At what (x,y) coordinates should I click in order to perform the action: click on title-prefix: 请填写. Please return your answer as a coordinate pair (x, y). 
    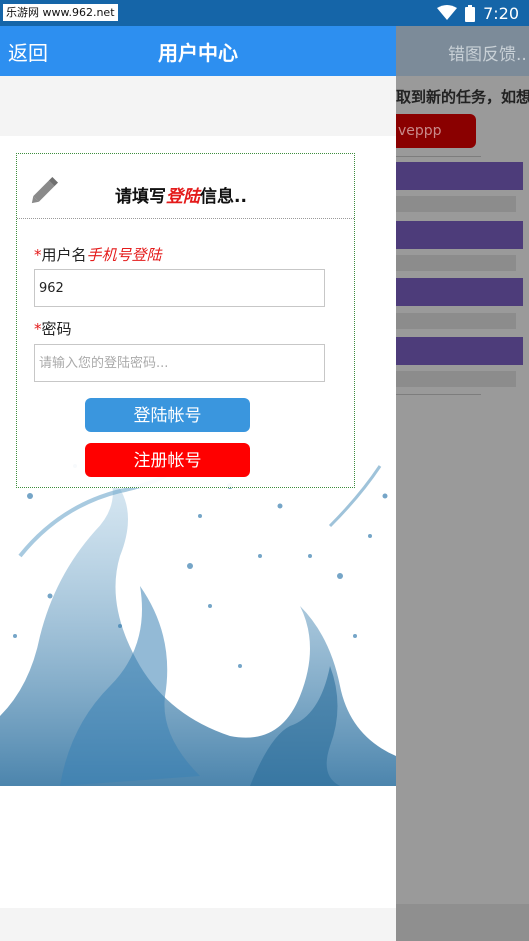
    Looking at the image, I should click on (140, 197).